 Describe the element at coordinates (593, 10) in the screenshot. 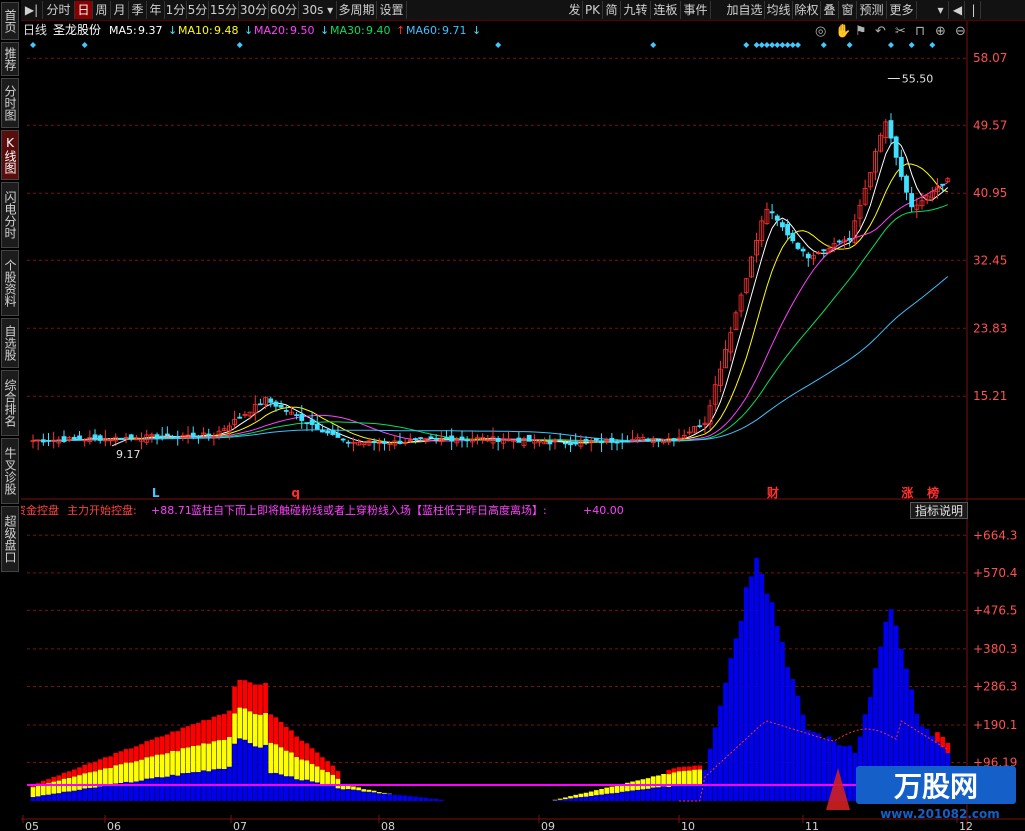

I see `toolbar-tool-1: PK` at that location.